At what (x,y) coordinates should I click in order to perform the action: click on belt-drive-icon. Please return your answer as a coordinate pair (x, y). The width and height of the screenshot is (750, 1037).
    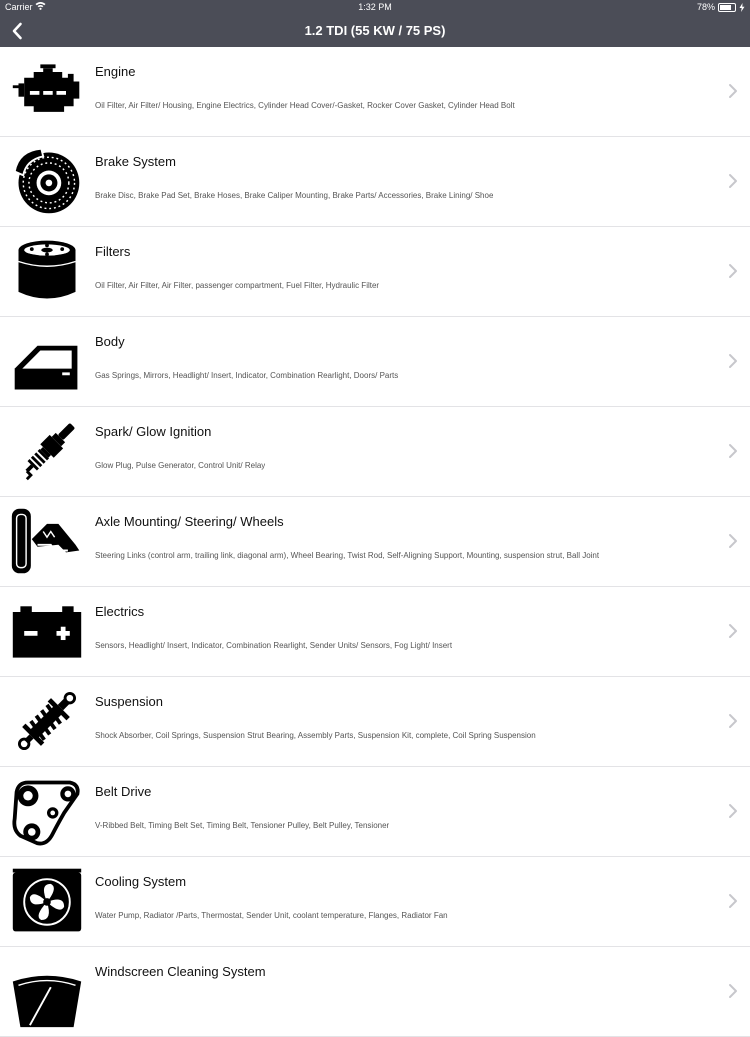
    Looking at the image, I should click on (47, 811).